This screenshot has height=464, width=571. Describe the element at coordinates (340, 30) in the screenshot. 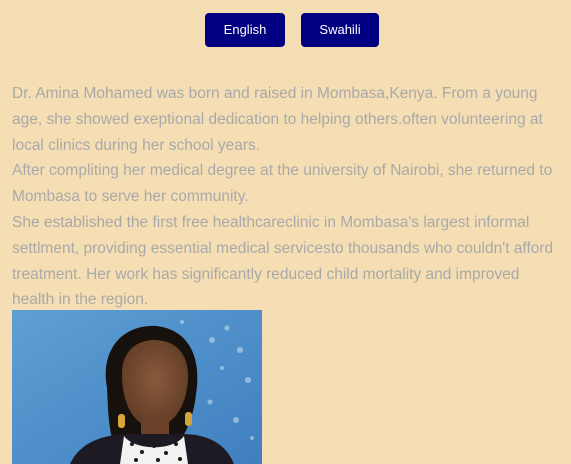

I see `swahili-button: Swahili` at that location.